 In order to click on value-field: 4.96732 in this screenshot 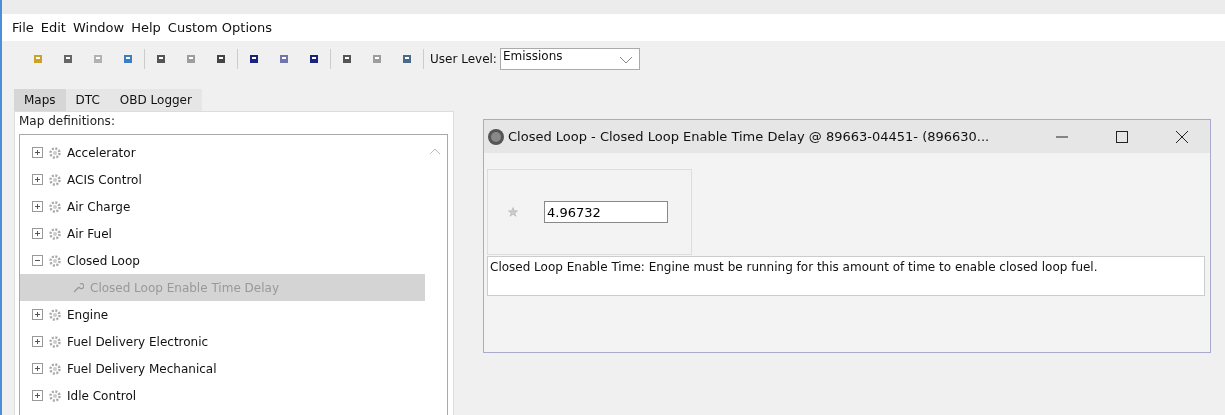, I will do `click(606, 212)`.